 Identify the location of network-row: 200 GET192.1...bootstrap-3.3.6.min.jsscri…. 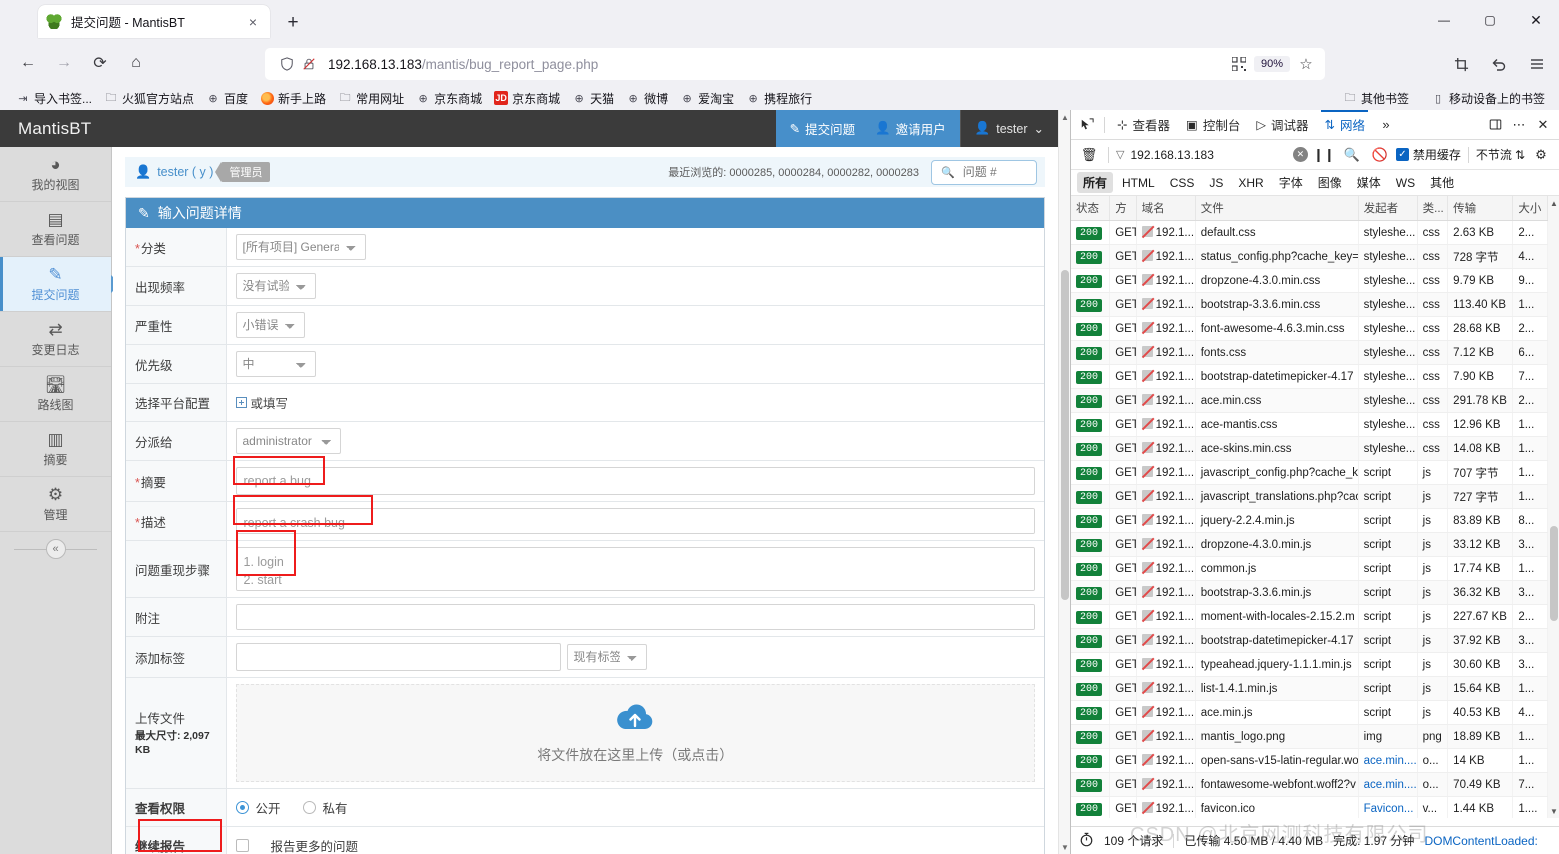
(1309, 592).